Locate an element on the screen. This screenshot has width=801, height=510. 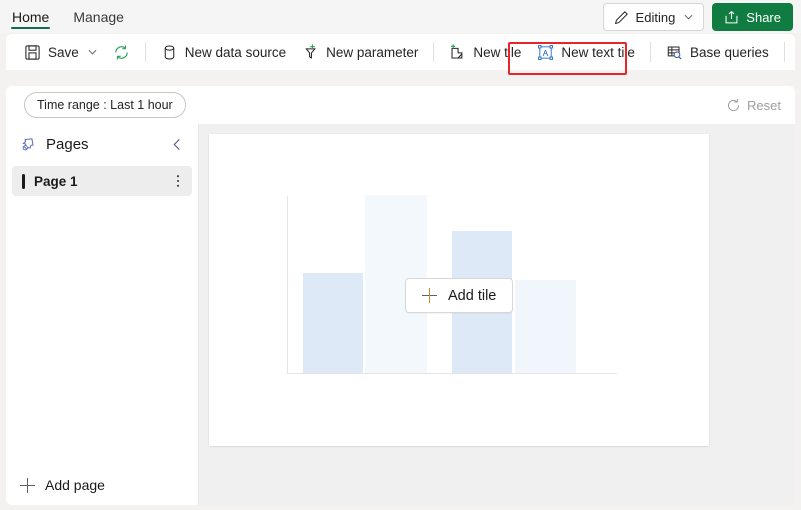
new-text-tile-label: New text tile is located at coordinates (598, 52).